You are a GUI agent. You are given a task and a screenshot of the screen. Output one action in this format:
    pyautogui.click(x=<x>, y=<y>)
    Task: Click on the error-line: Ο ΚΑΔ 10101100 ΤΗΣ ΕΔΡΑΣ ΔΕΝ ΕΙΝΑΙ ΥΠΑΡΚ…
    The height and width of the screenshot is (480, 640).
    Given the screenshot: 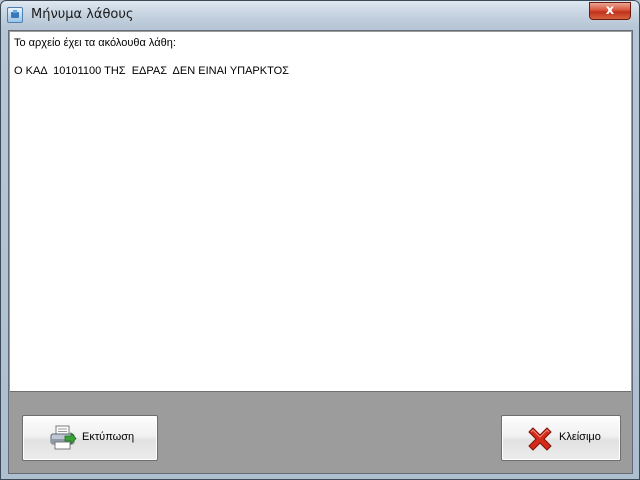 What is the action you would take?
    pyautogui.click(x=151, y=71)
    